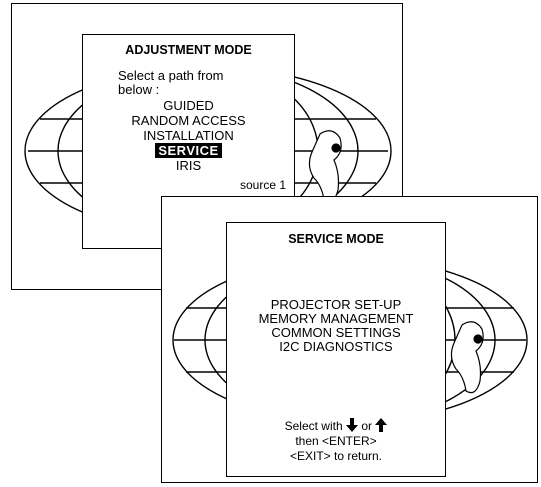 The height and width of the screenshot is (487, 541). I want to click on menu-item-service: SERVICE, so click(188, 150).